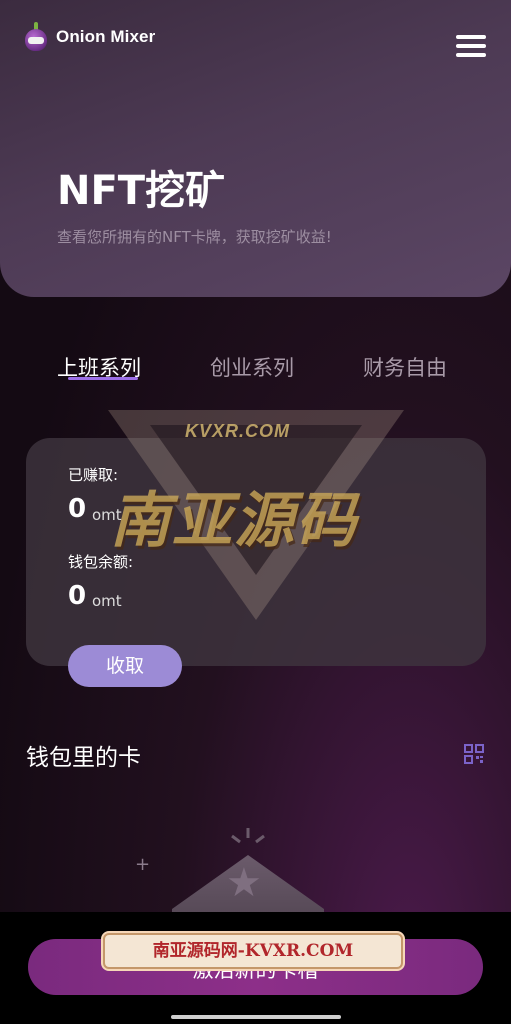 Image resolution: width=511 pixels, height=1024 pixels. Describe the element at coordinates (471, 47) in the screenshot. I see `hamburger-menu-icon` at that location.